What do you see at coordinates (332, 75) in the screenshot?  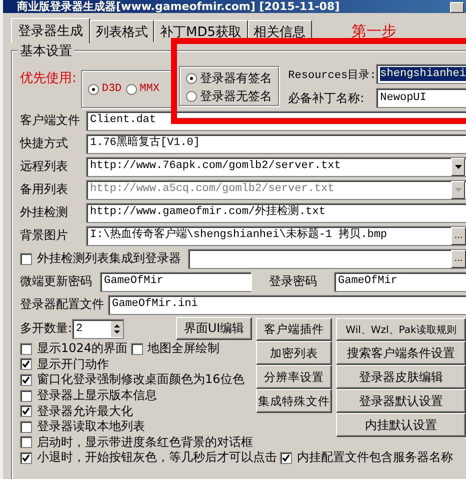 I see `field-label: Resources目录:` at bounding box center [332, 75].